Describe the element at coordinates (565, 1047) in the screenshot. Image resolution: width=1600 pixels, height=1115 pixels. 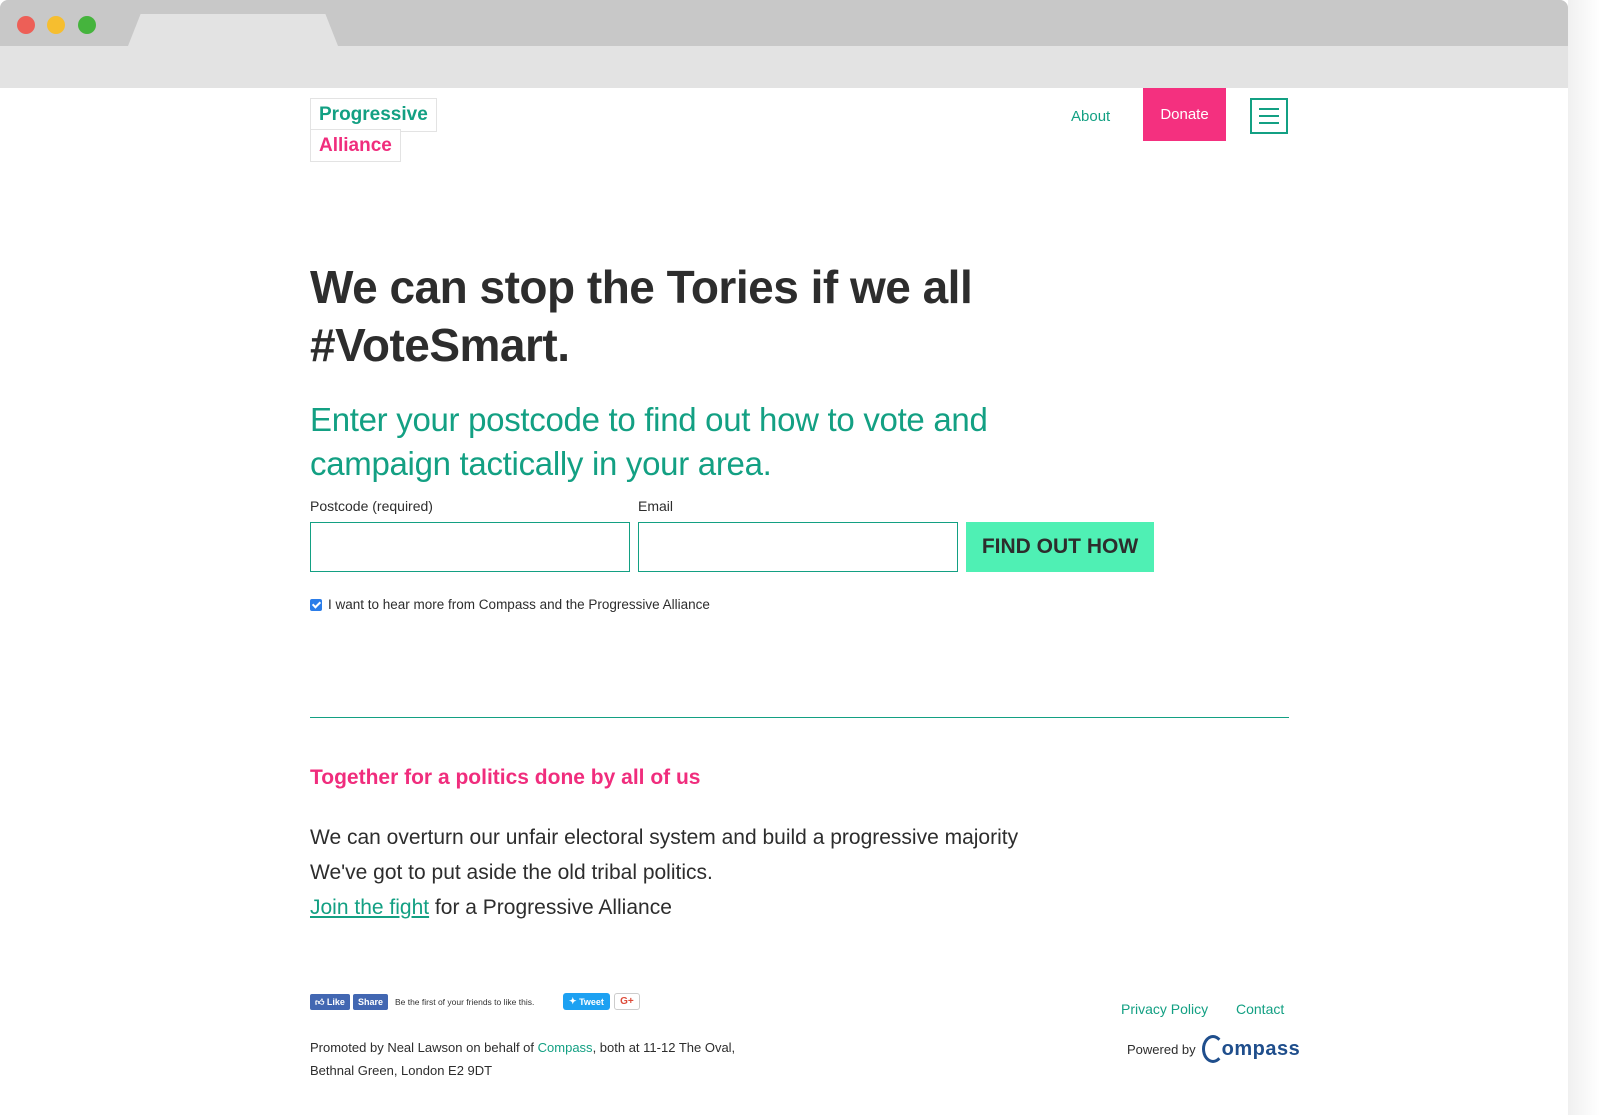
I see `compass-link: Compass` at that location.